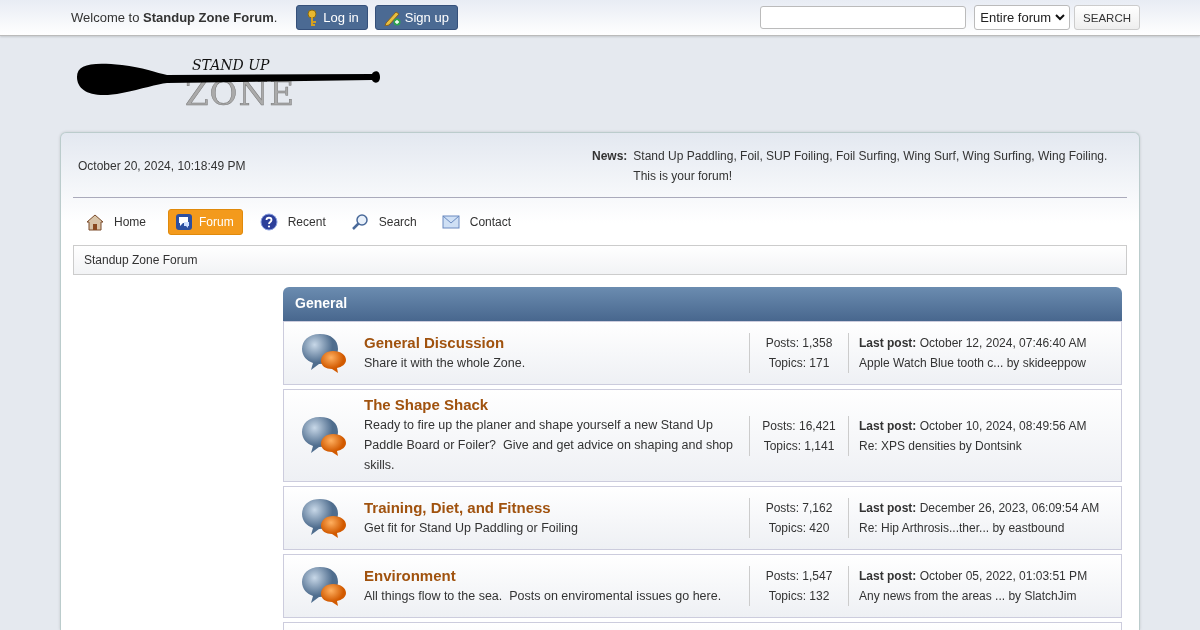 Image resolution: width=1200 pixels, height=630 pixels. I want to click on speech-bubble-icon, so click(184, 222).